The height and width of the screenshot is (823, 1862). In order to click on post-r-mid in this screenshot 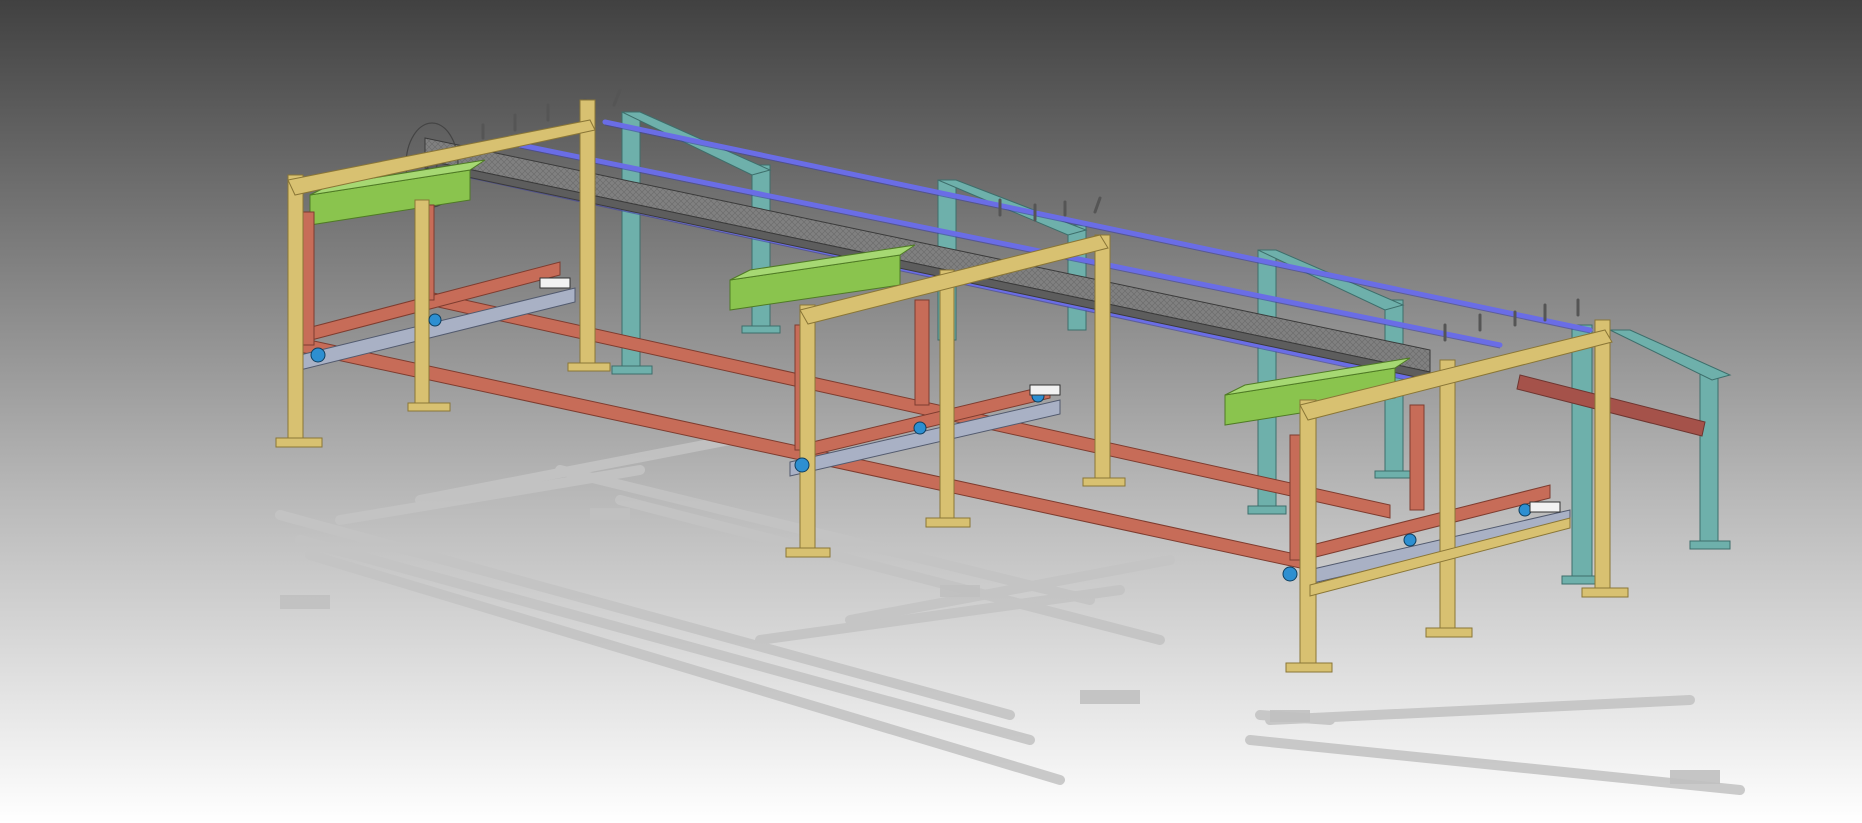, I will do `click(1447, 495)`.